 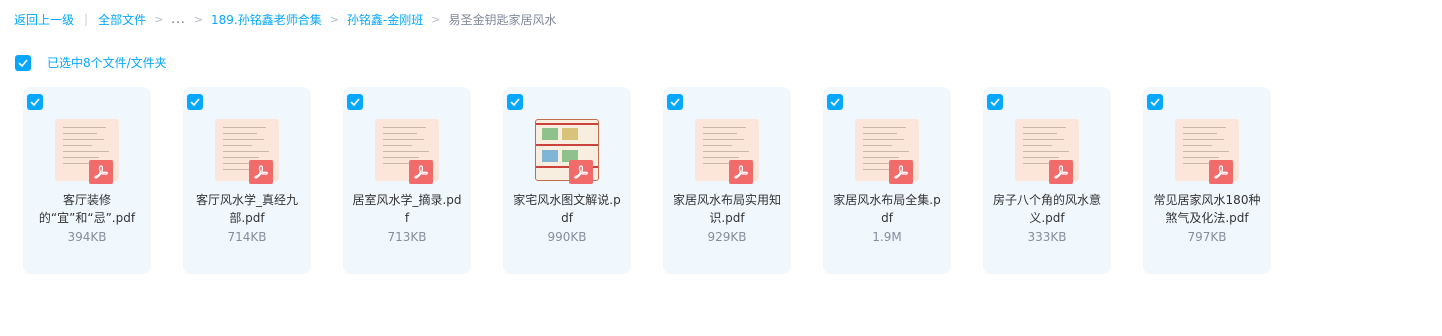 What do you see at coordinates (122, 19) in the screenshot?
I see `breadcrumb-all-files-link: 全部文件` at bounding box center [122, 19].